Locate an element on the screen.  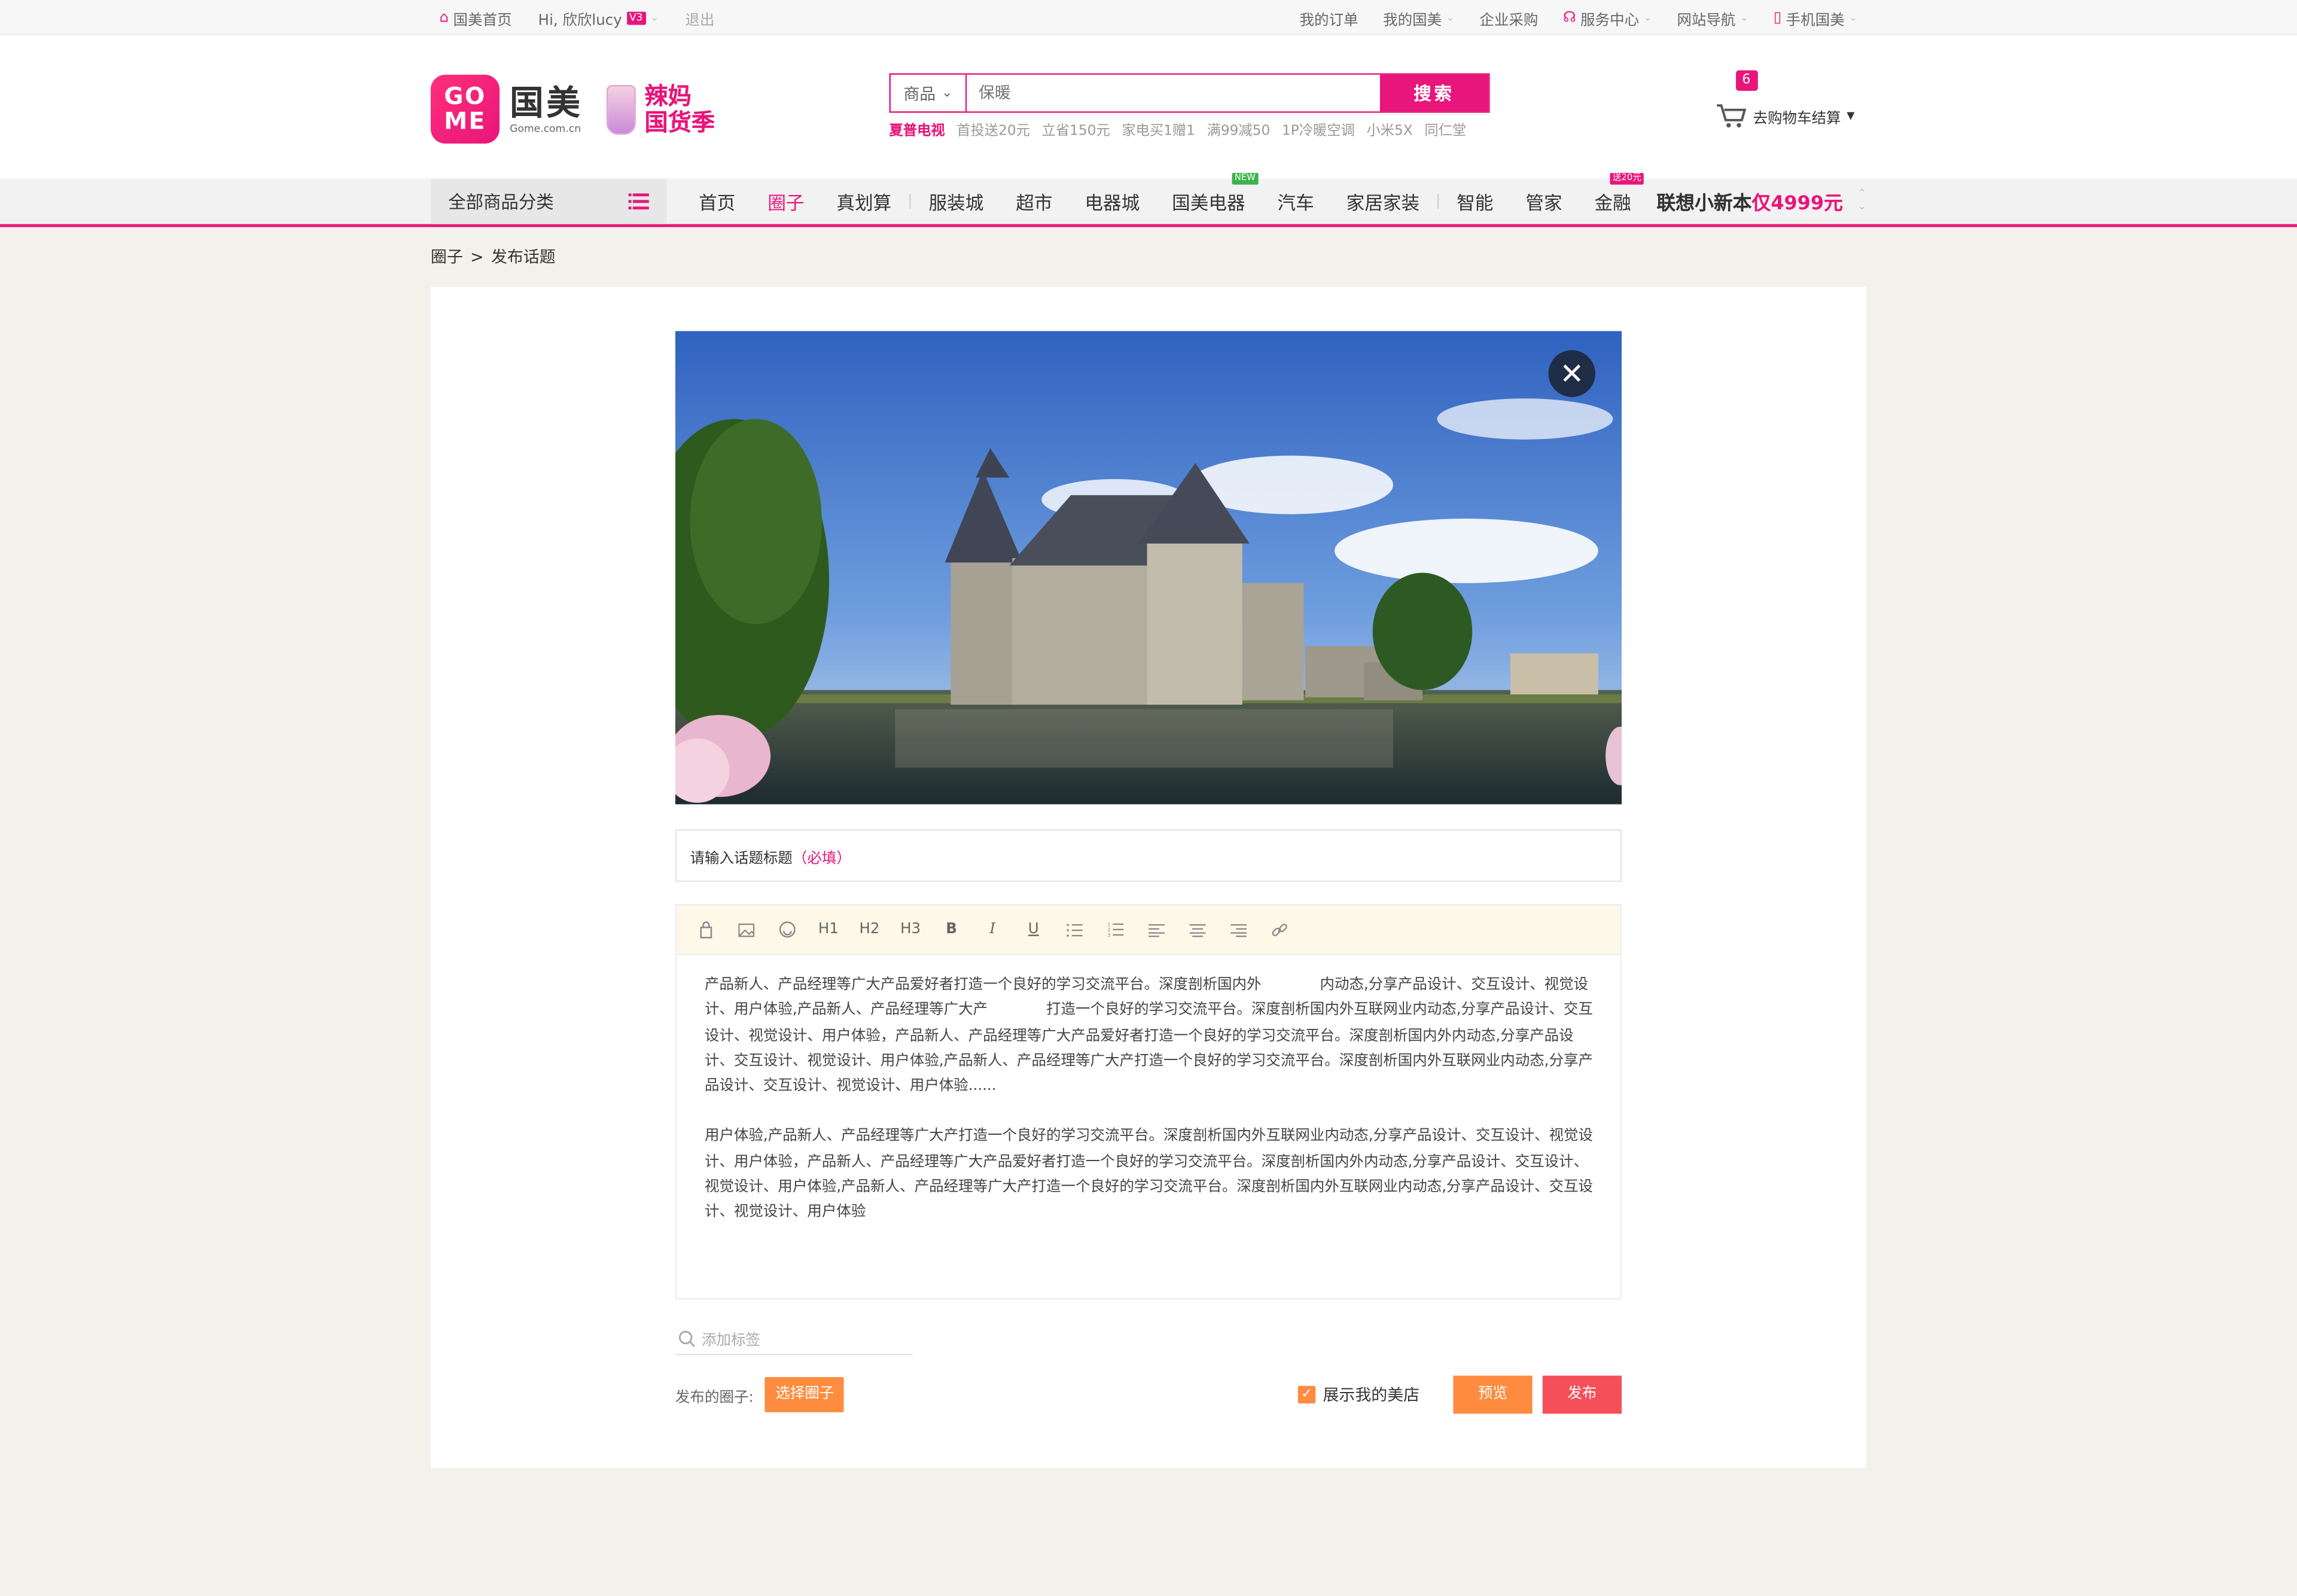
editor-toolbar: H1 H2 H3 B I U 123 is located at coordinates (1148, 930).